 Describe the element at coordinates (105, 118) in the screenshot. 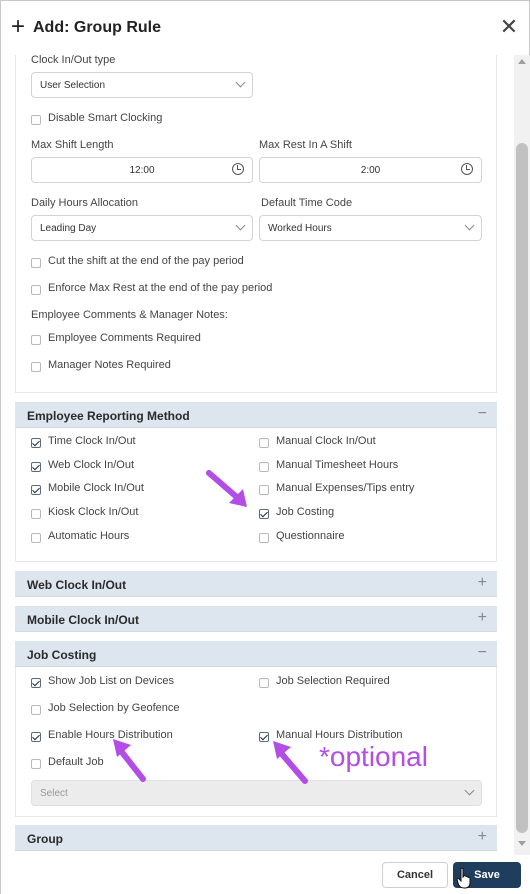

I see `disable-smart-clocking-label: Disable Smart Clocking` at that location.